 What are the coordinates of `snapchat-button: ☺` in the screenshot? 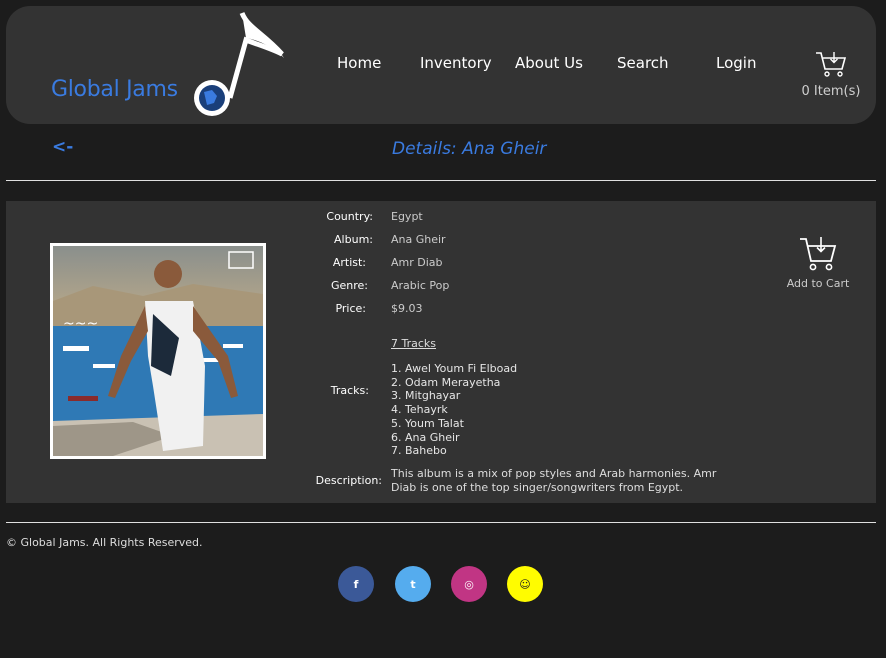 It's located at (525, 584).